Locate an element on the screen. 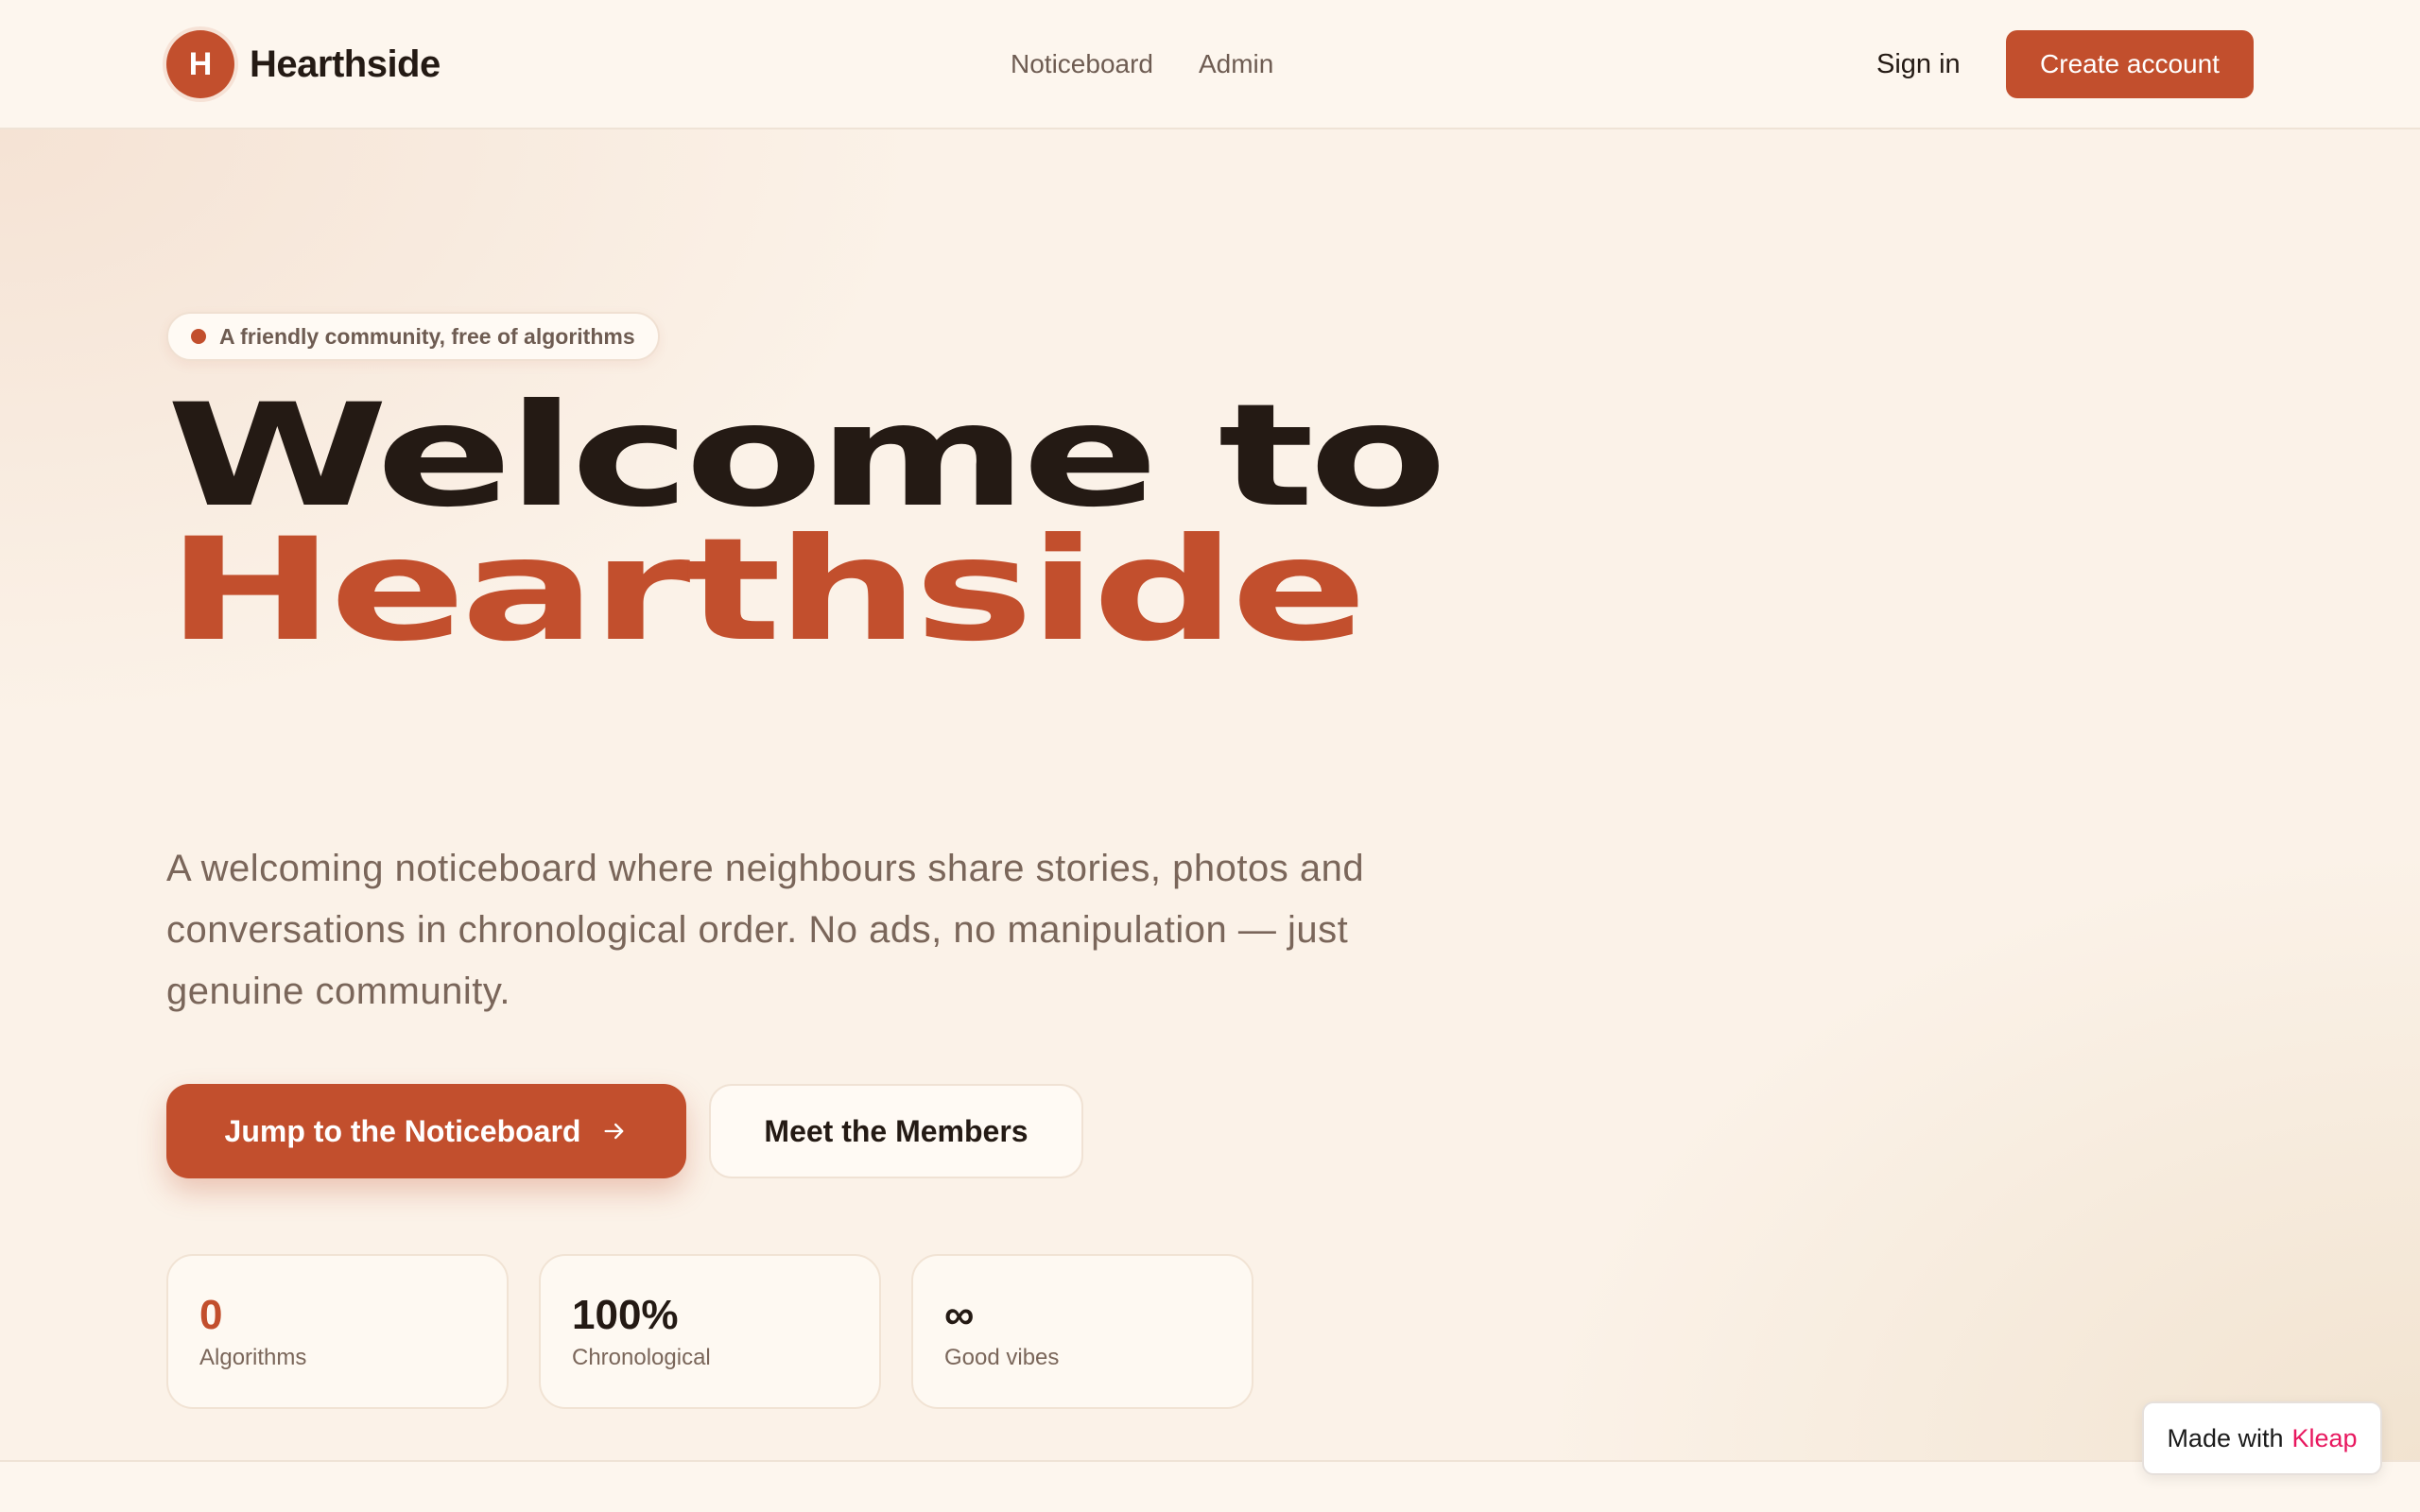 The height and width of the screenshot is (1512, 2420). sign-in-link: Sign in is located at coordinates (1918, 64).